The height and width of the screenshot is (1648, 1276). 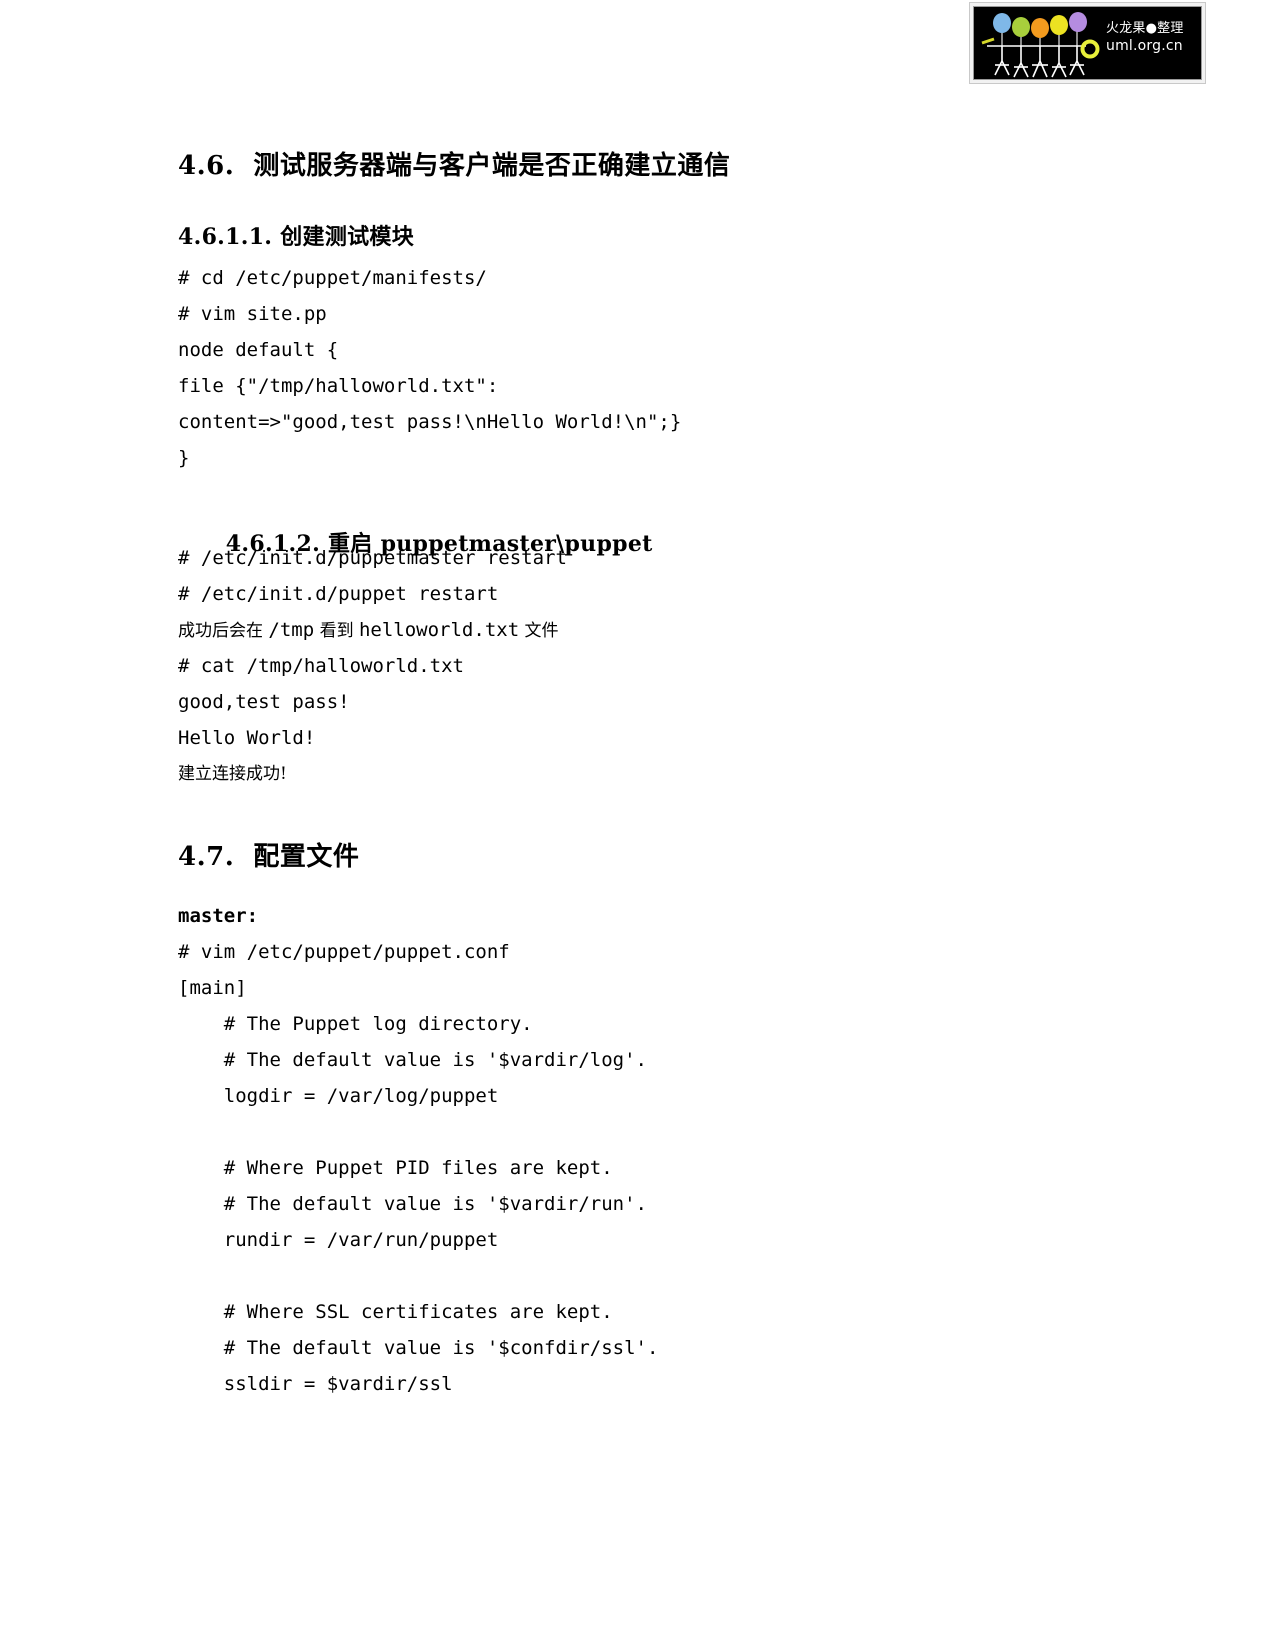 What do you see at coordinates (395, 1312) in the screenshot?
I see `code-line: # Where SSL certificates are kept.` at bounding box center [395, 1312].